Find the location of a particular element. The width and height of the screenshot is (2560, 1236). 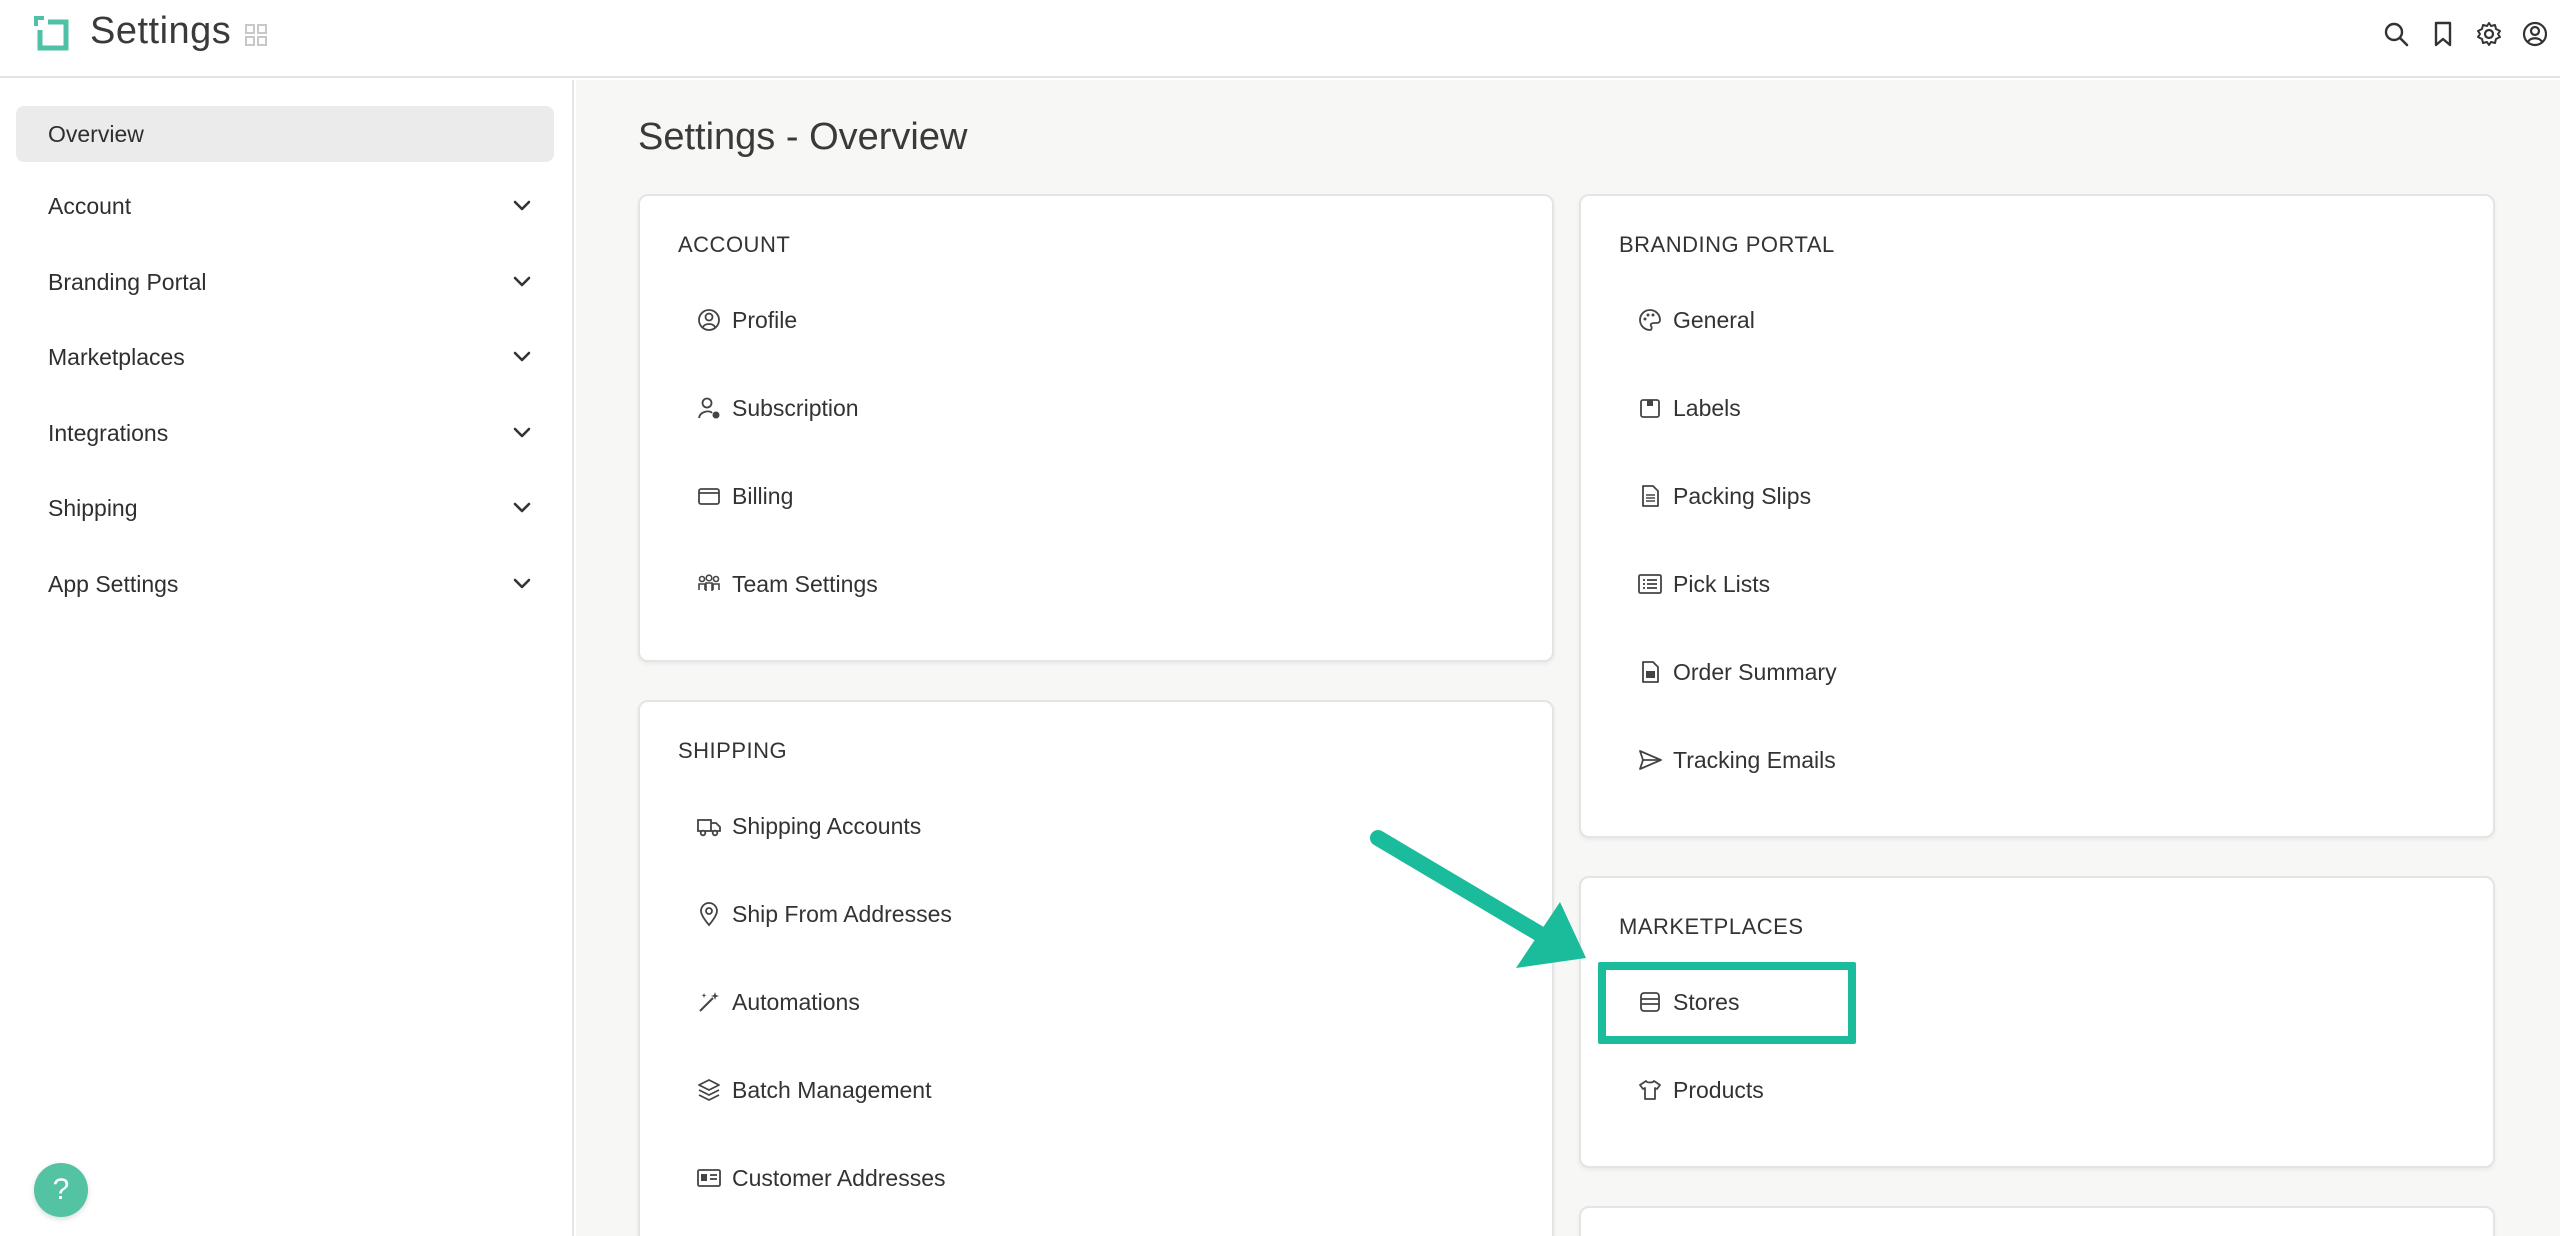

link-subscription: Subscription is located at coordinates (777, 408).